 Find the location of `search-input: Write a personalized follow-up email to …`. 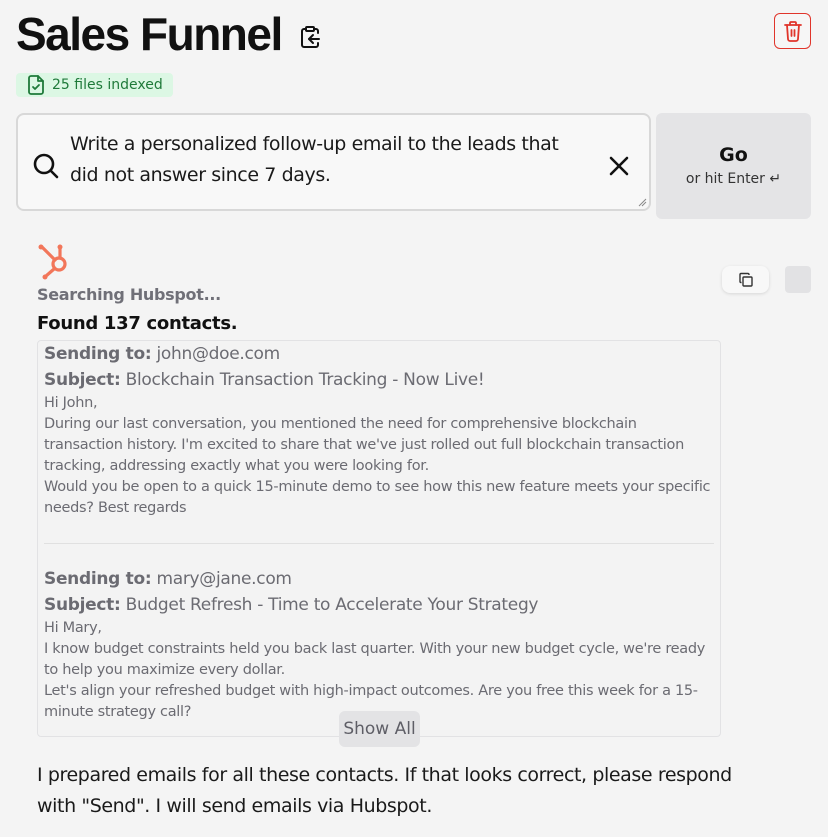

search-input: Write a personalized follow-up email to … is located at coordinates (330, 160).